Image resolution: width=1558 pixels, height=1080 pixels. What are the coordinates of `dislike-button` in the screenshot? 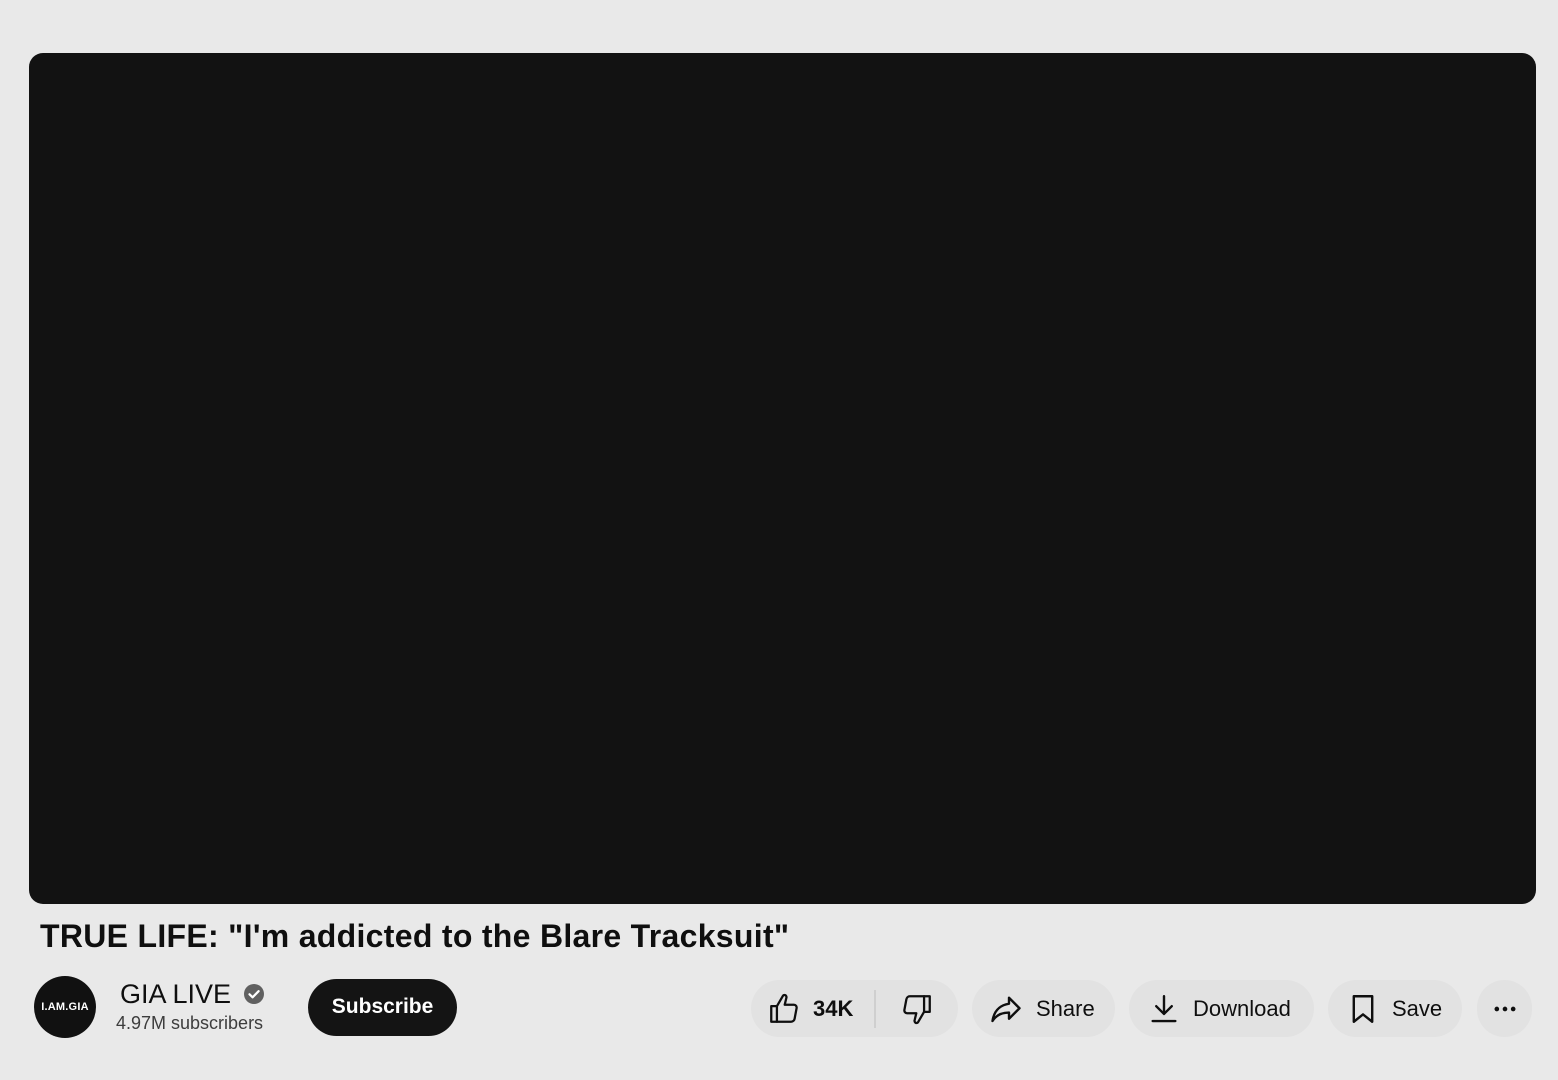 It's located at (917, 1008).